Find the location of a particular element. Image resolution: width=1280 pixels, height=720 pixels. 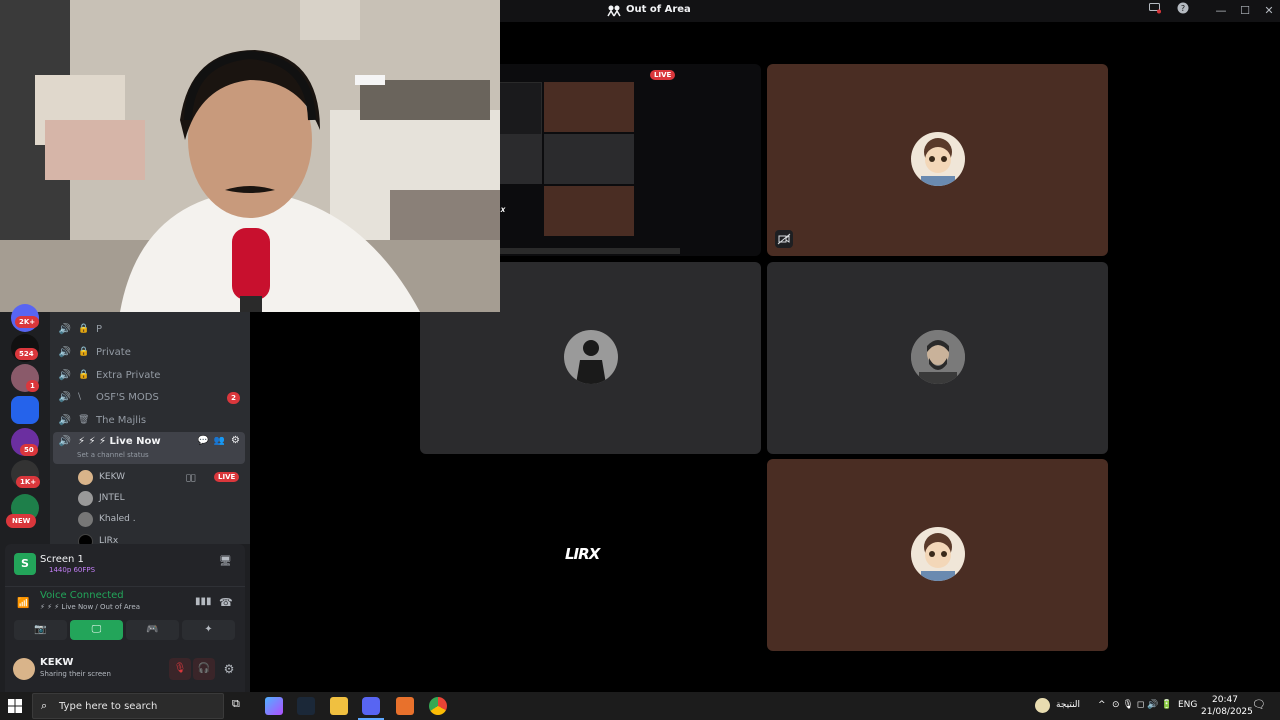

voice-user: JNTEL is located at coordinates (101, 498).